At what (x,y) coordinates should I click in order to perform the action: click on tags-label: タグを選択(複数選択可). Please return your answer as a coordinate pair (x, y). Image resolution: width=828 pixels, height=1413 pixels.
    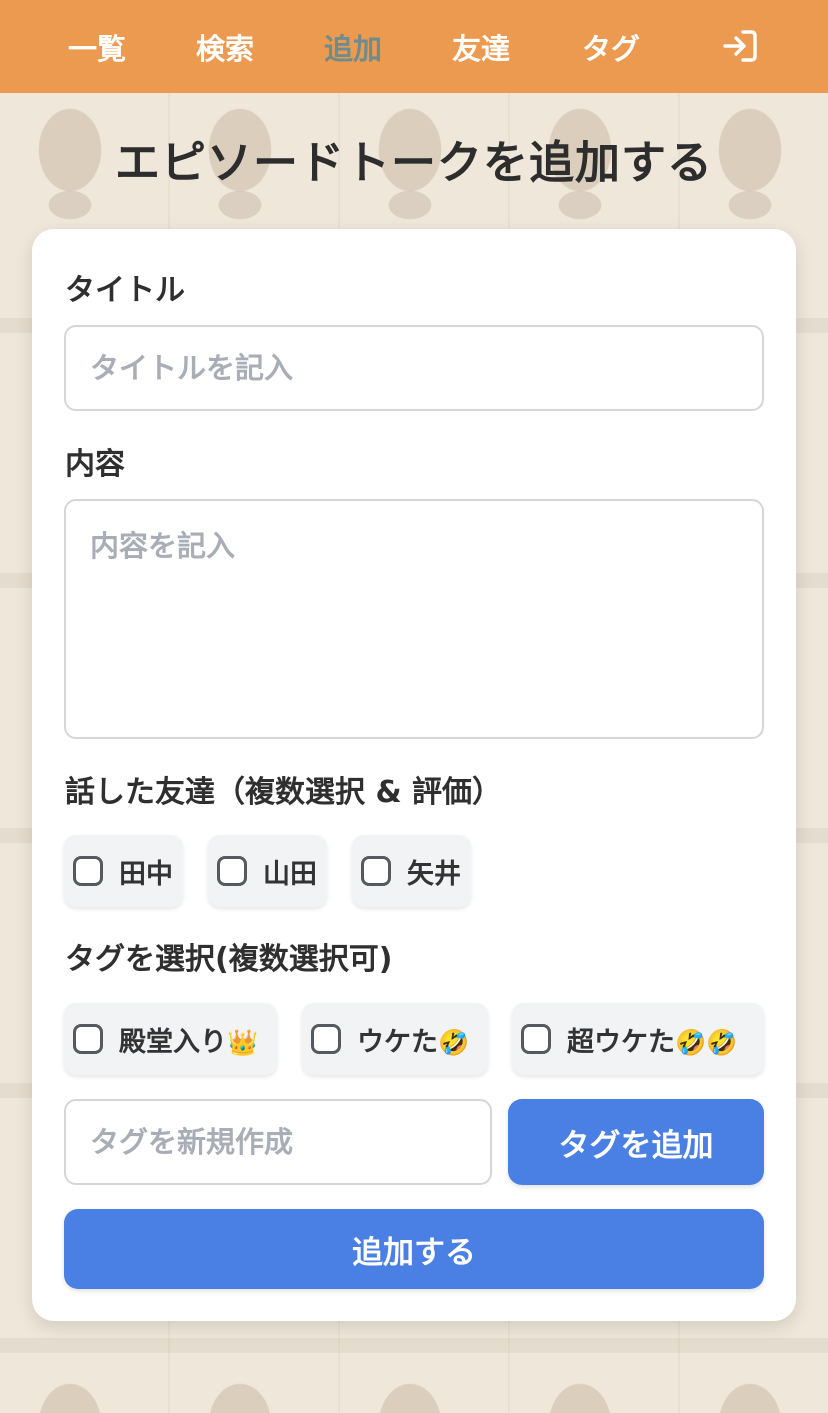
    Looking at the image, I should click on (229, 959).